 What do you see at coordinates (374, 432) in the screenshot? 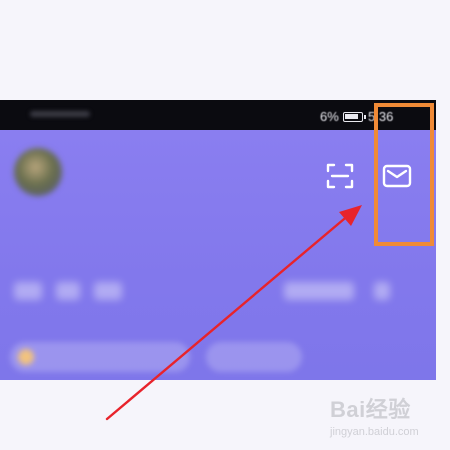
I see `watermark-url: jingyan.baidu.com` at bounding box center [374, 432].